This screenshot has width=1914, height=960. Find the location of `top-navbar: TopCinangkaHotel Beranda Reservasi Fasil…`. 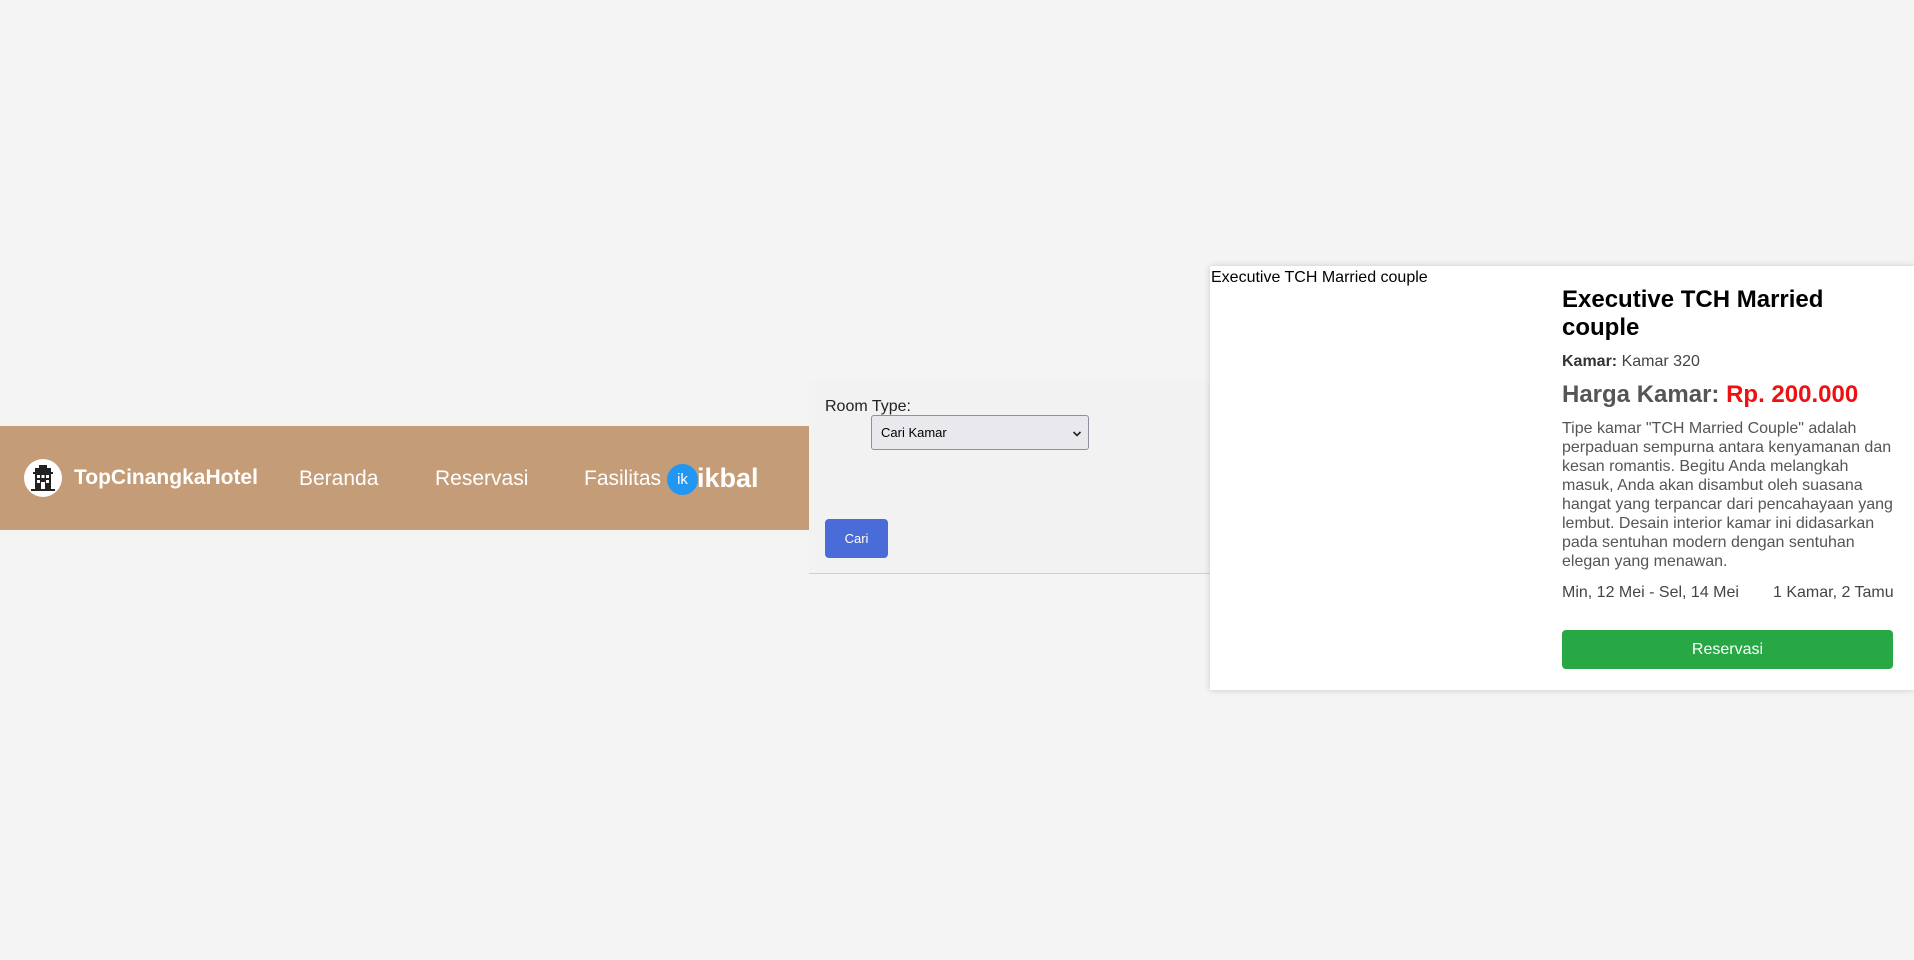

top-navbar: TopCinangkaHotel Beranda Reservasi Fasil… is located at coordinates (404, 478).